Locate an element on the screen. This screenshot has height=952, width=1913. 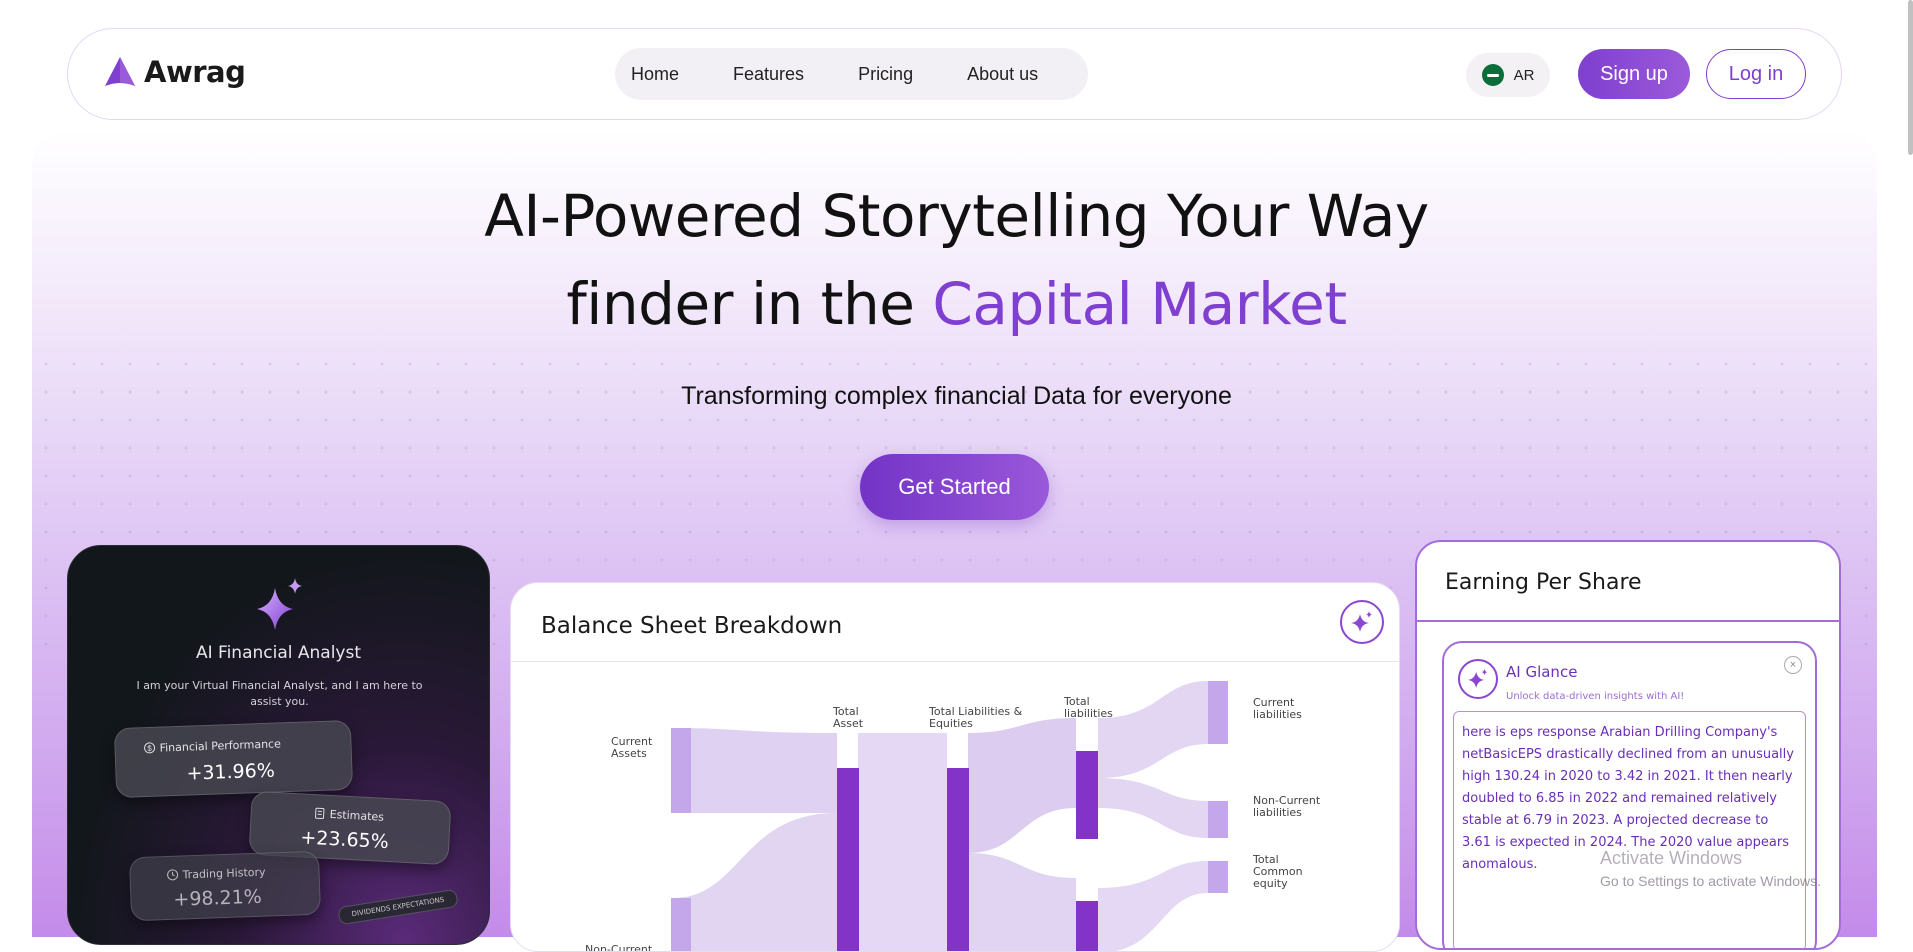
node-total-liabilities is located at coordinates (1087, 795).